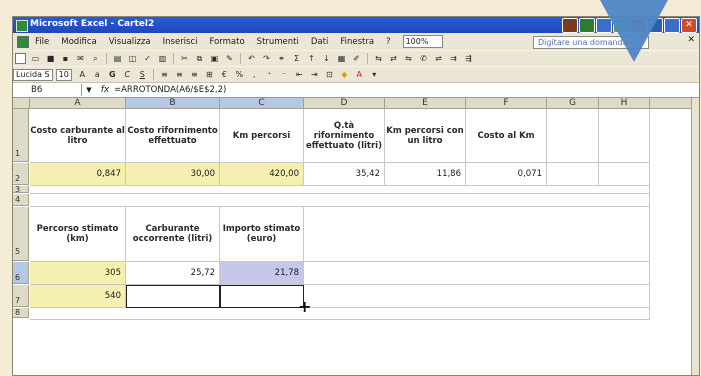 The height and width of the screenshot is (376, 701). Describe the element at coordinates (224, 74) in the screenshot. I see `currency-icon: €` at that location.